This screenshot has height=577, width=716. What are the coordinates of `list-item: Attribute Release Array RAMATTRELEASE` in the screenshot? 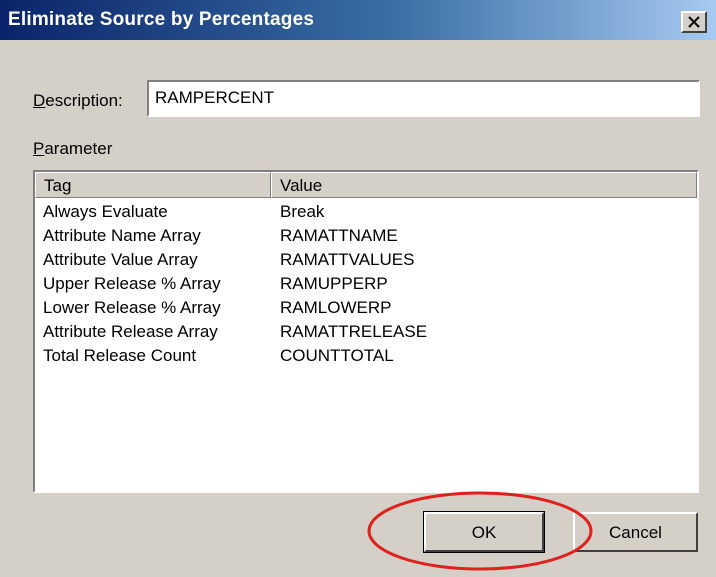 It's located at (366, 334).